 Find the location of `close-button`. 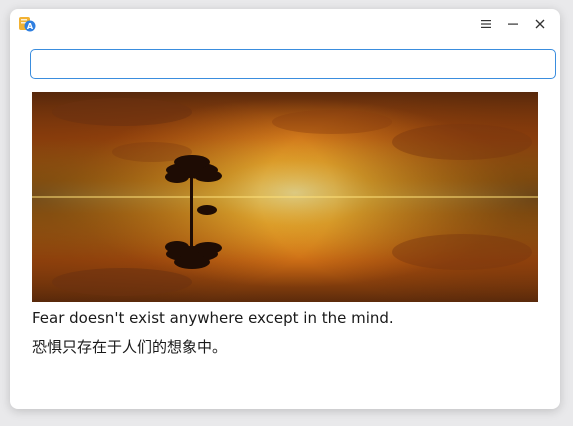

close-button is located at coordinates (540, 24).